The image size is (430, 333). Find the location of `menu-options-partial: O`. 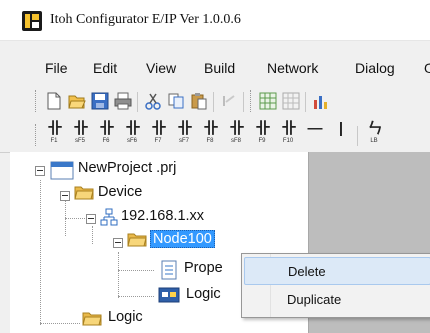

menu-options-partial: O is located at coordinates (427, 68).